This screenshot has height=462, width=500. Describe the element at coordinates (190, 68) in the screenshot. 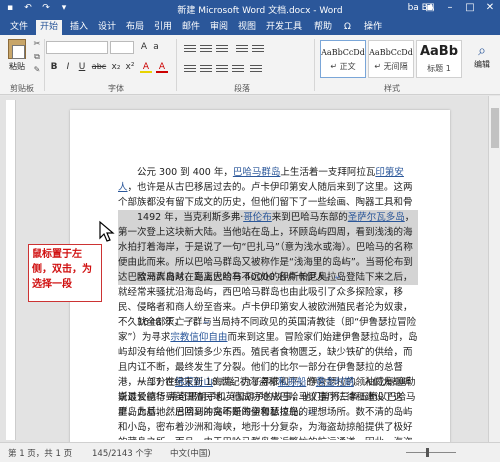

I see `align-left-icon` at that location.